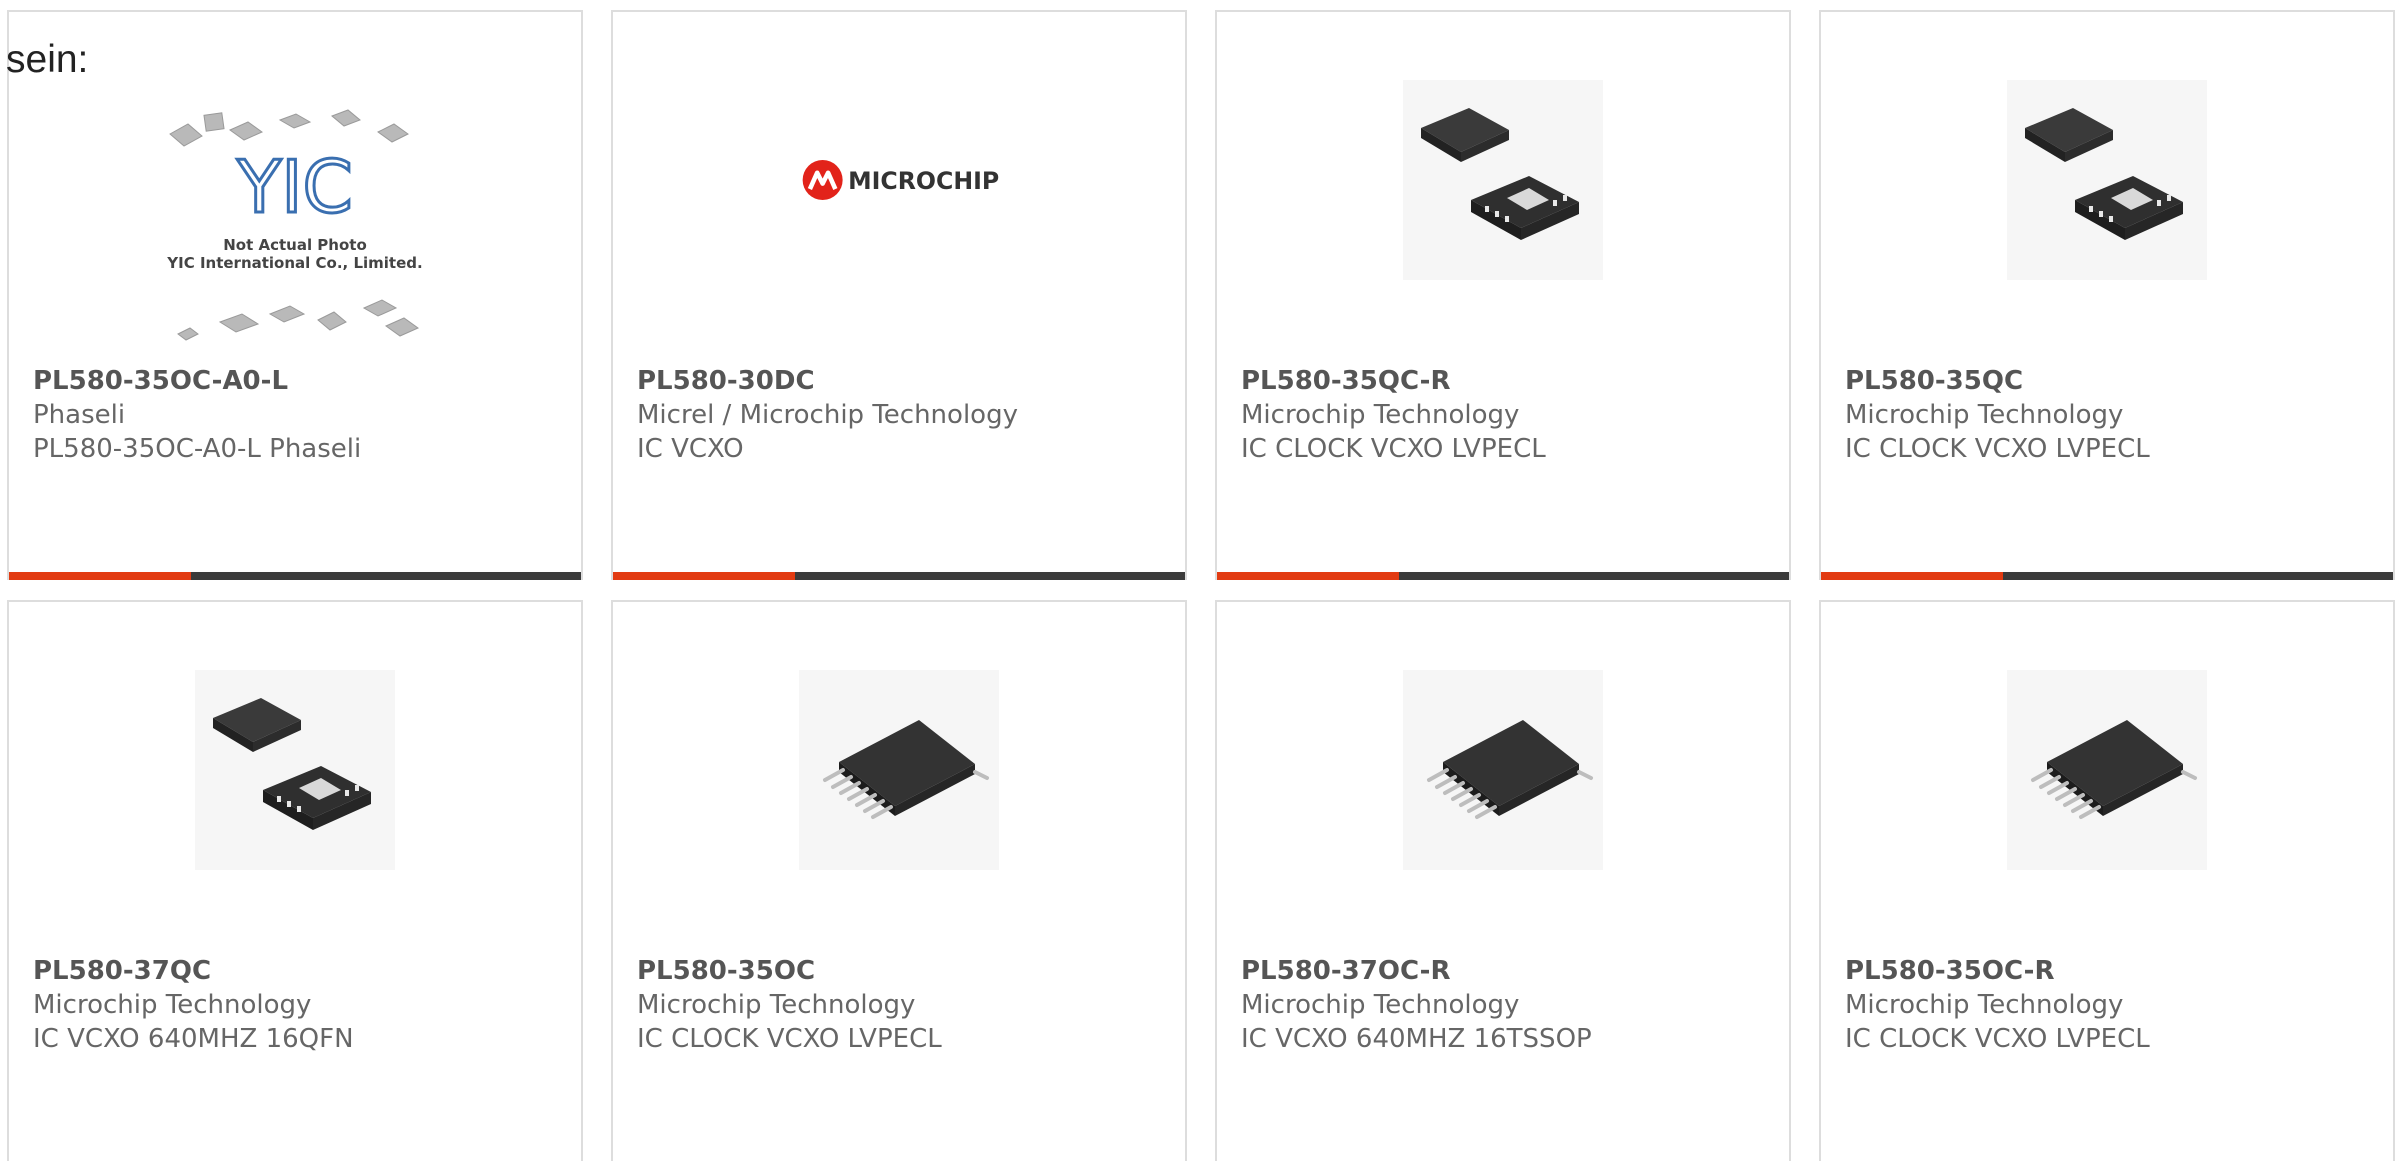  Describe the element at coordinates (197, 449) in the screenshot. I see `description: PL580-35OC-A0-L Phaseli` at that location.